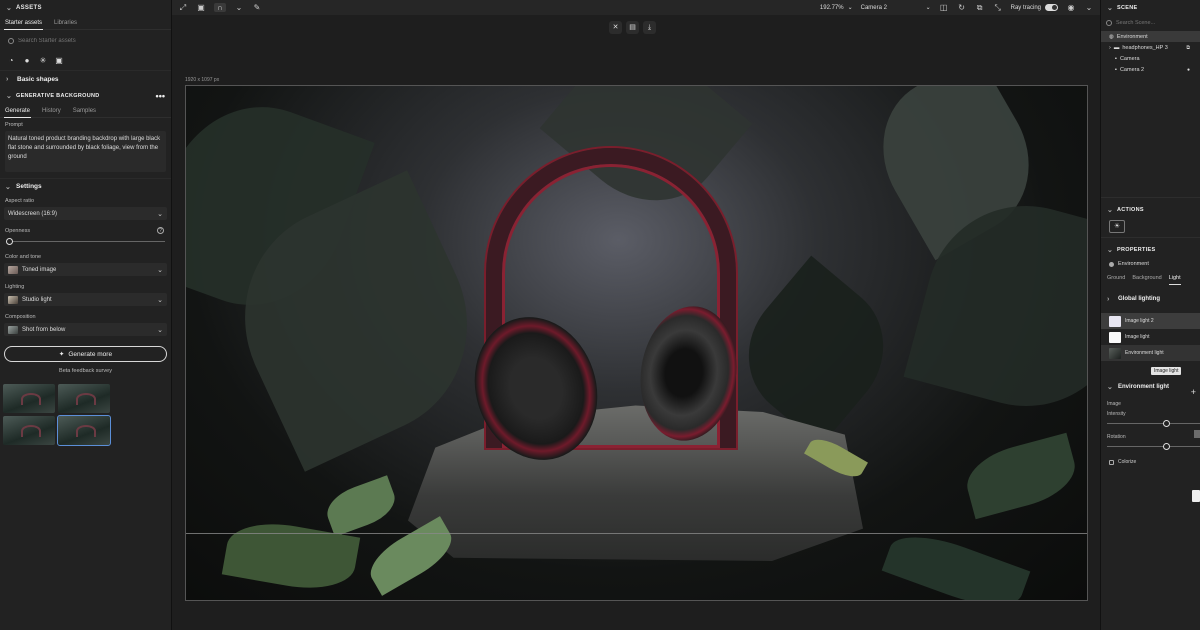 The height and width of the screenshot is (630, 1200). I want to click on openness-slider, so click(85, 242).